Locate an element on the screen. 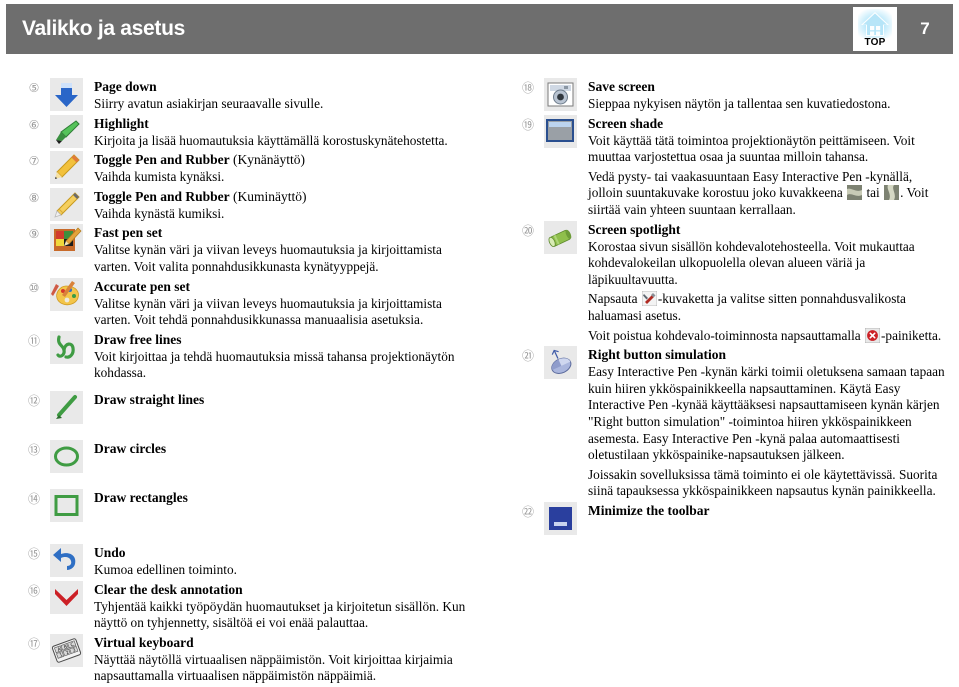 The height and width of the screenshot is (687, 959). item-title: Highlight is located at coordinates (121, 123).